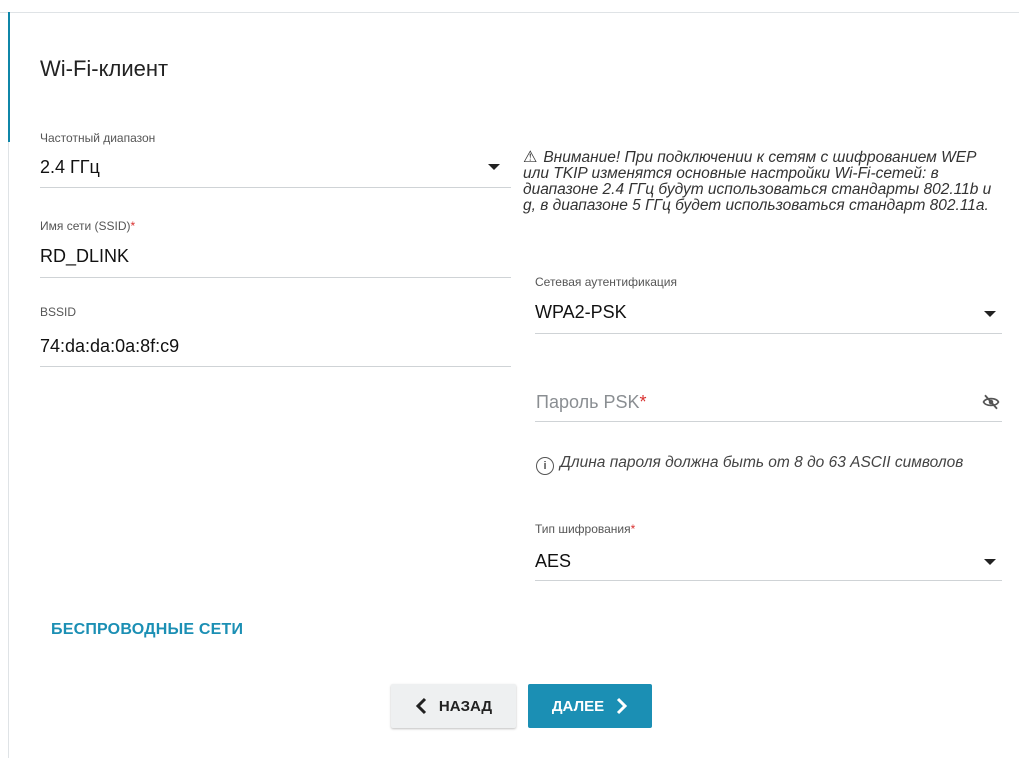  What do you see at coordinates (275, 366) in the screenshot?
I see `bssid-underline` at bounding box center [275, 366].